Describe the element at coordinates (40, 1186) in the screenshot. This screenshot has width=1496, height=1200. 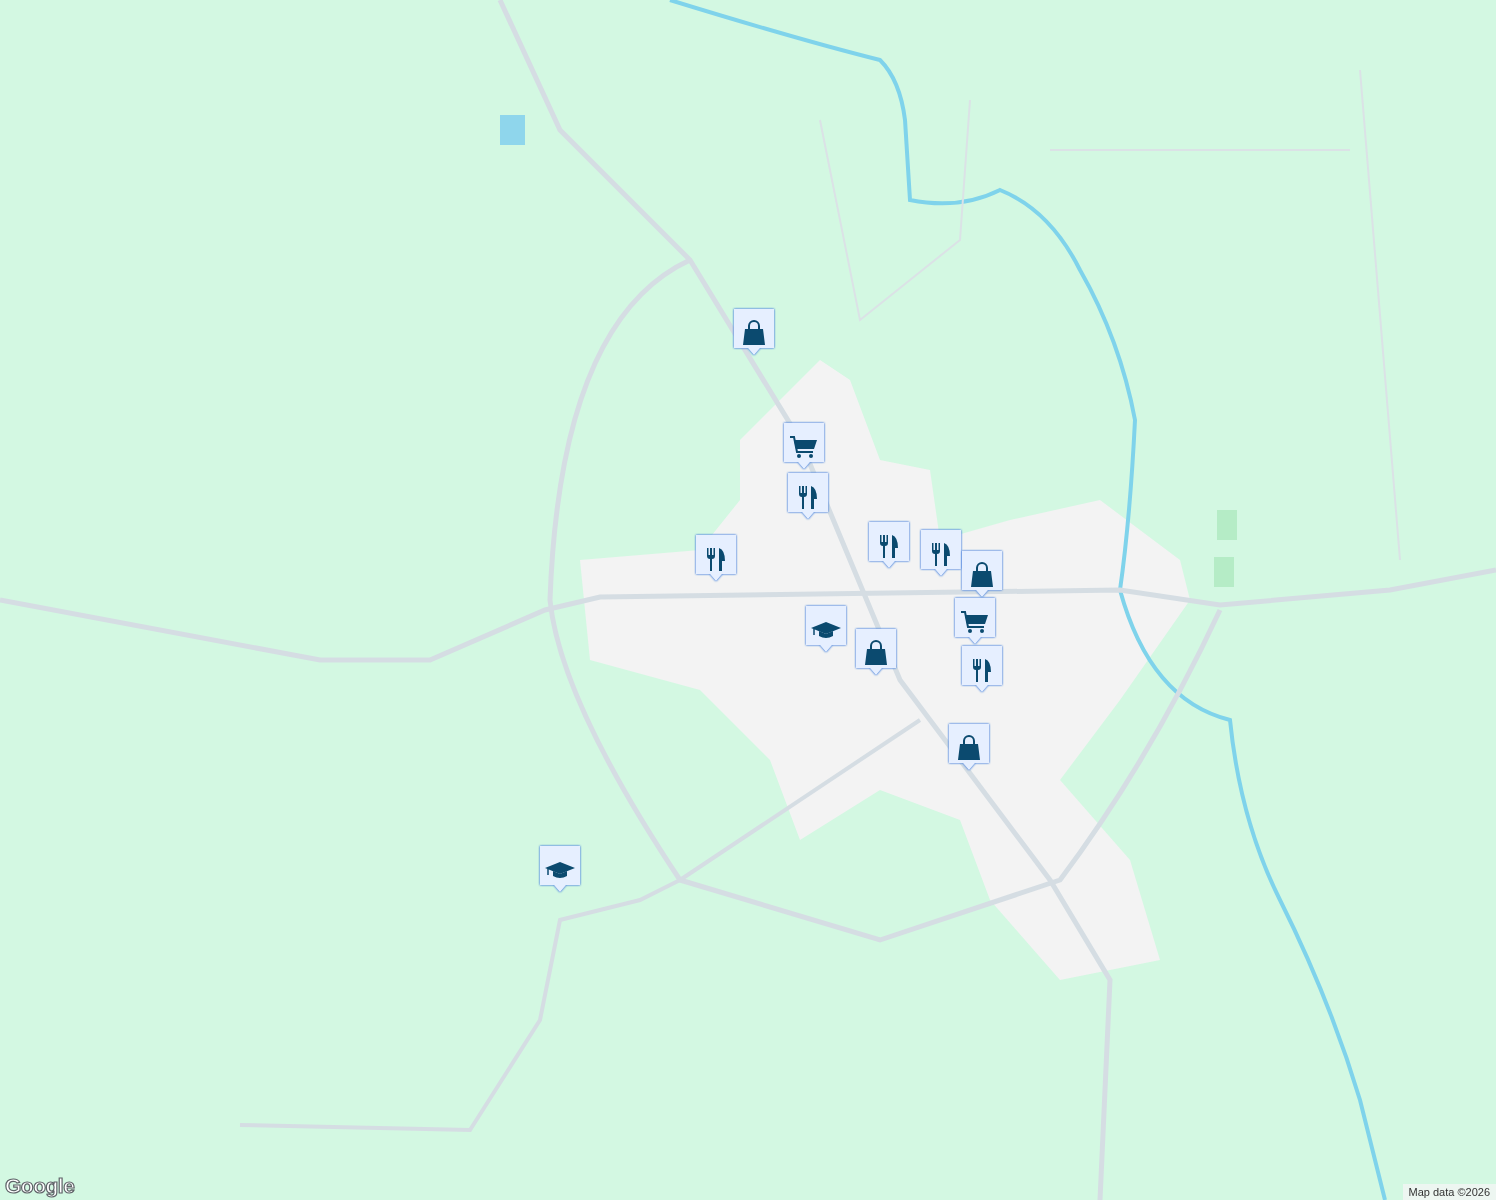
I see `google-logo: Google` at that location.